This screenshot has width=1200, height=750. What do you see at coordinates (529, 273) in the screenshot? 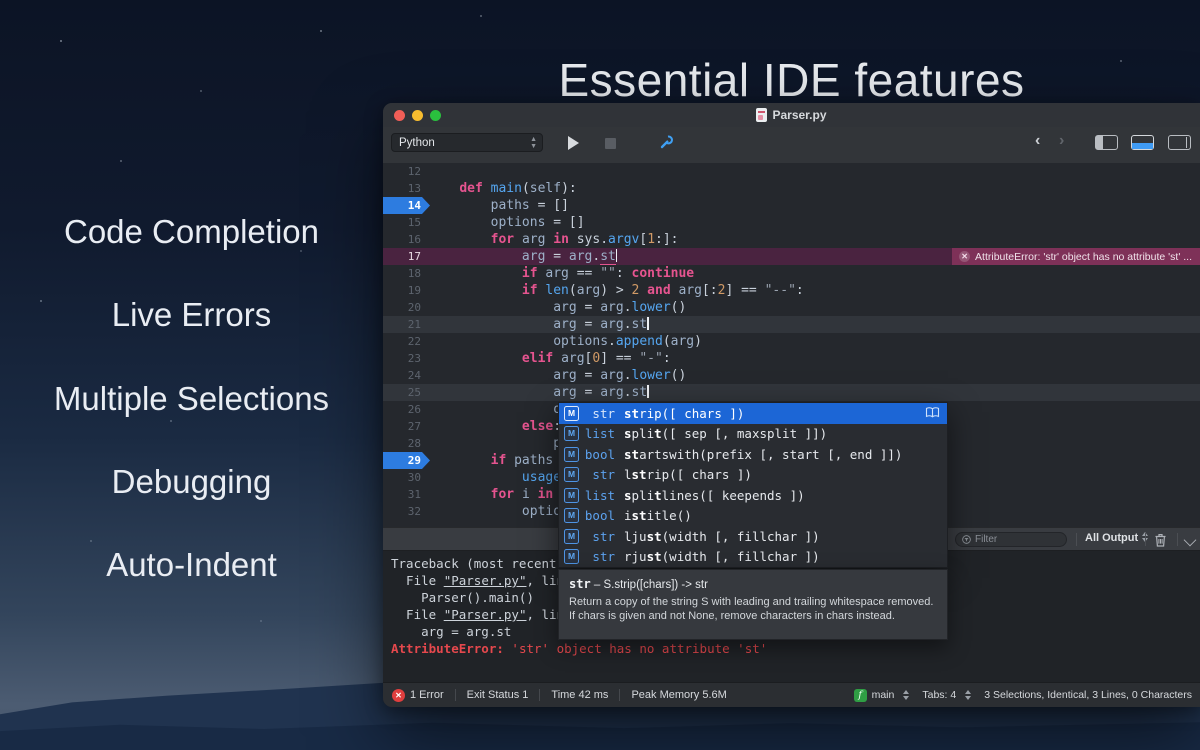
I see `code-token: if` at bounding box center [529, 273].